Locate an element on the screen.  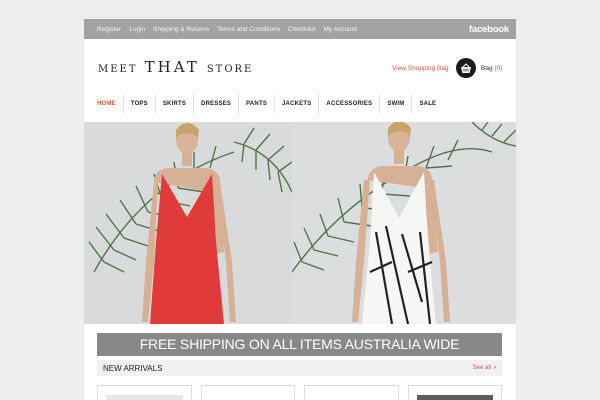
nav-jackets: JACKETS is located at coordinates (297, 104).